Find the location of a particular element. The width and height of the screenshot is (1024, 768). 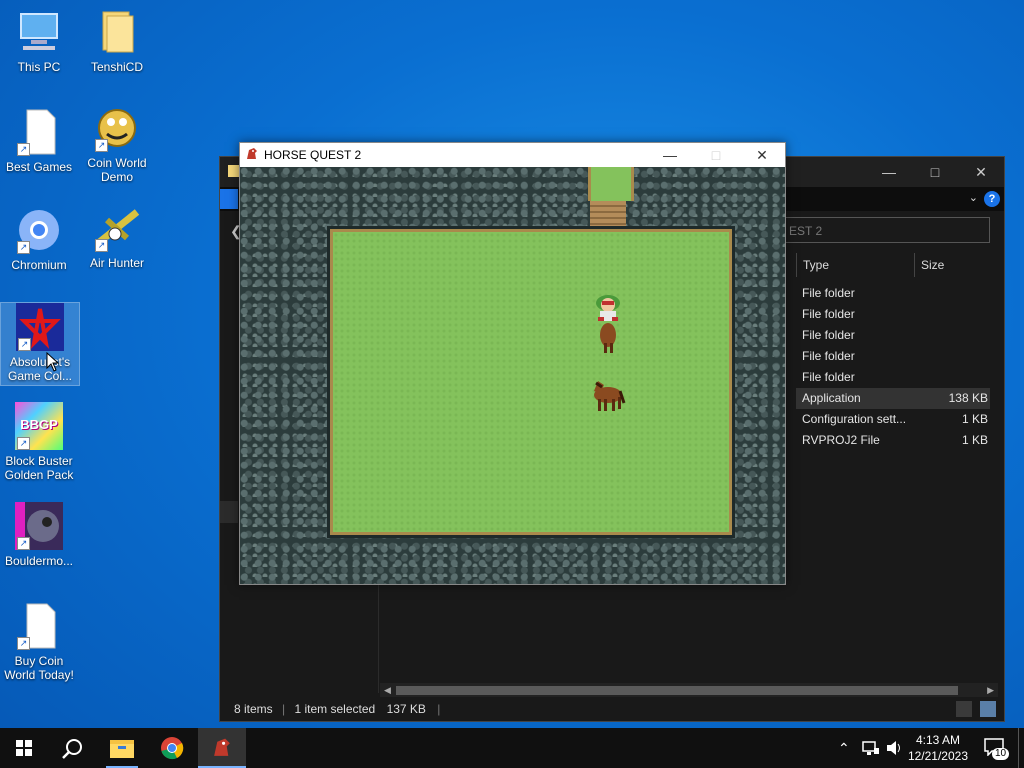

search-icon is located at coordinates (72, 749).